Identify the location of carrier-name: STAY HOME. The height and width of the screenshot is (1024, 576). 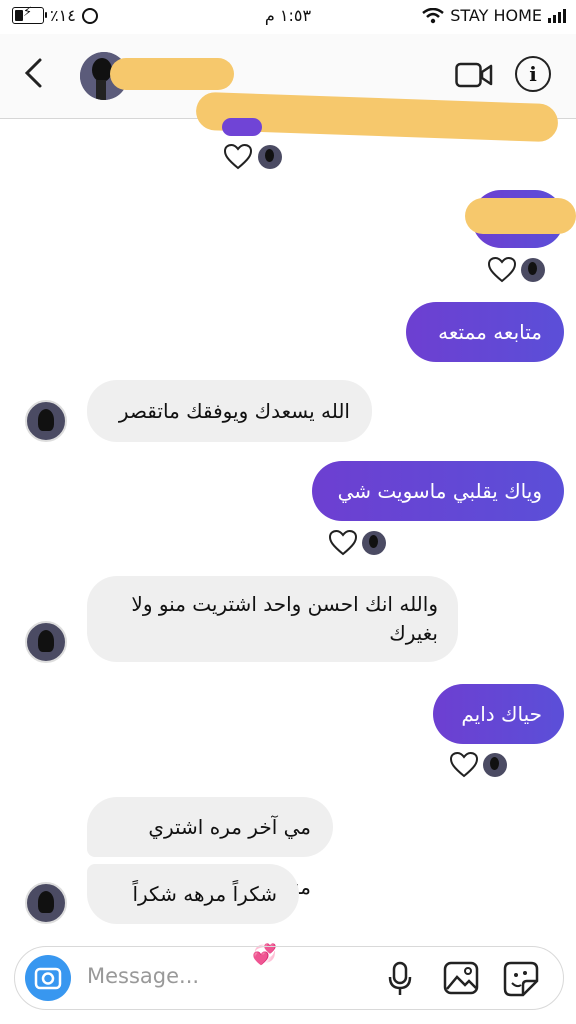
(496, 15).